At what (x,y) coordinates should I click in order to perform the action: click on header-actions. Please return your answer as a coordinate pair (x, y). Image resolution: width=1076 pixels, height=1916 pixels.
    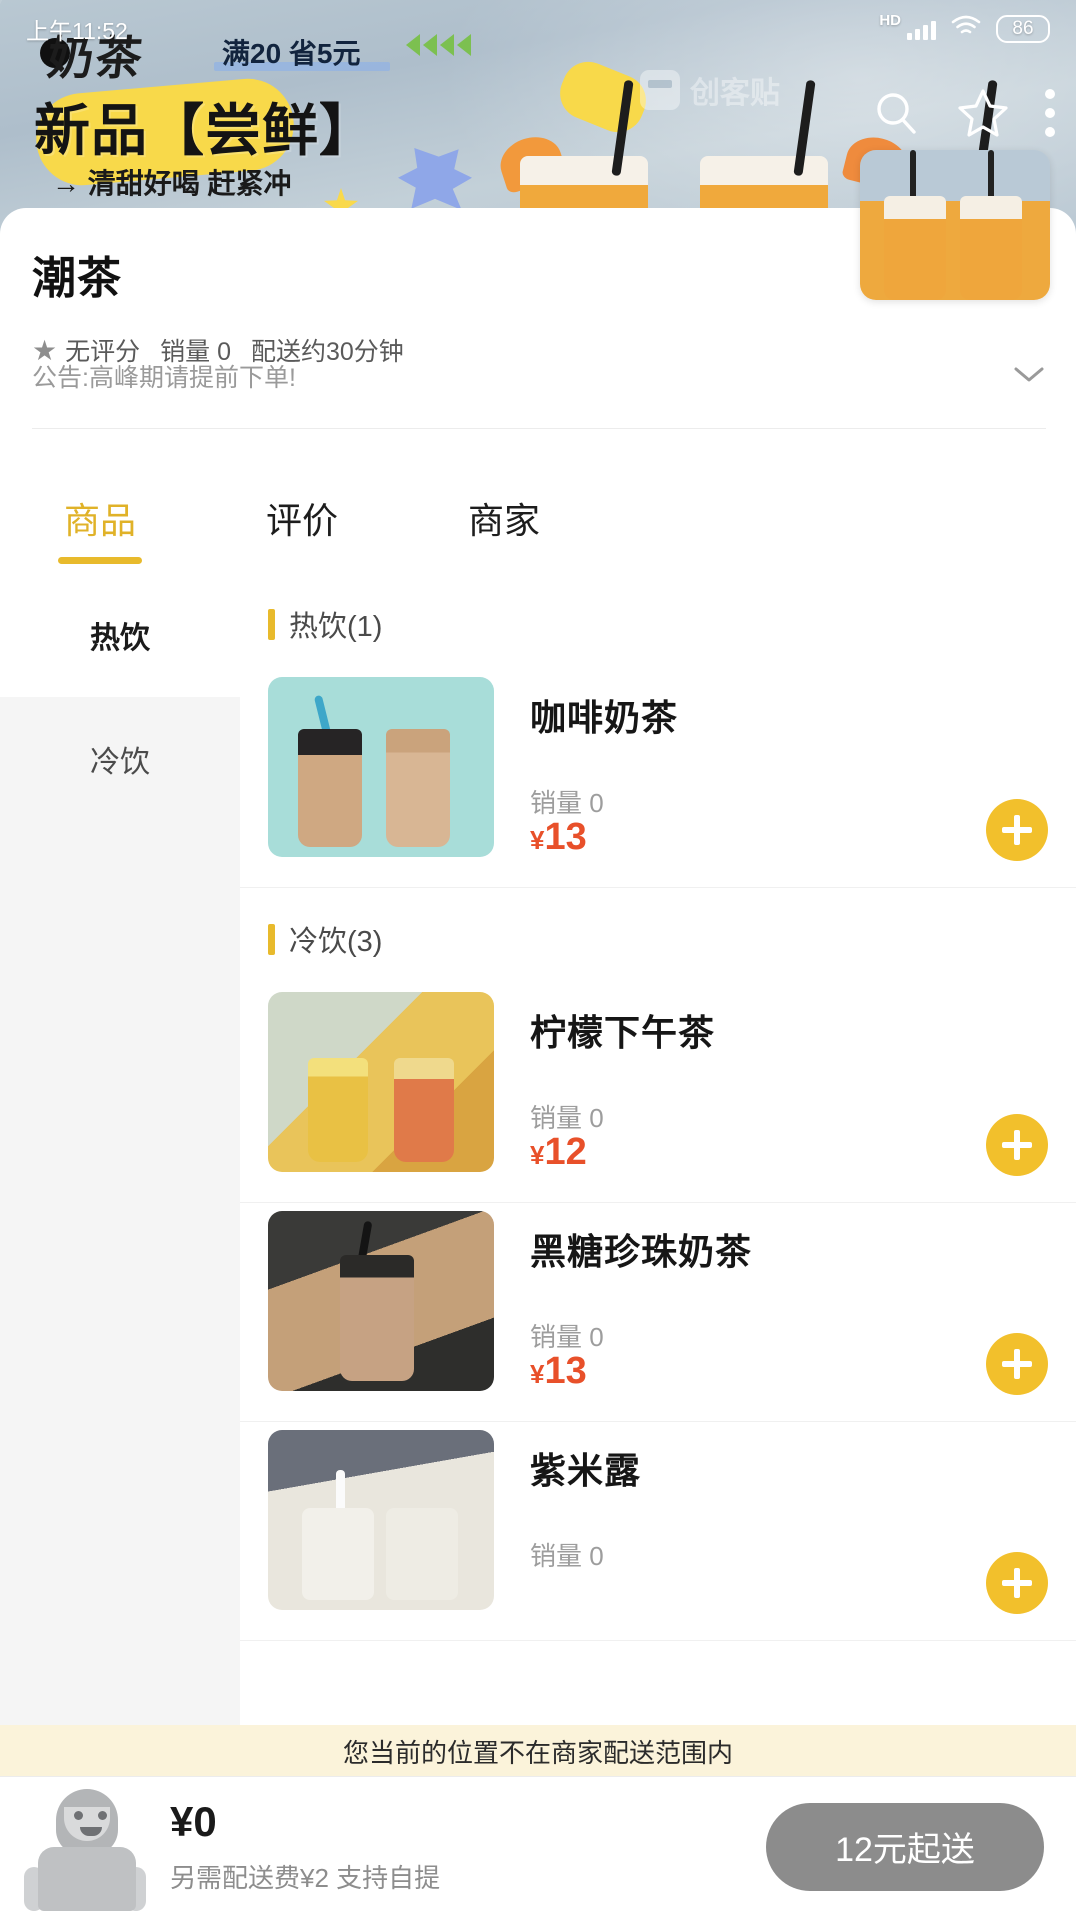
    Looking at the image, I should click on (963, 113).